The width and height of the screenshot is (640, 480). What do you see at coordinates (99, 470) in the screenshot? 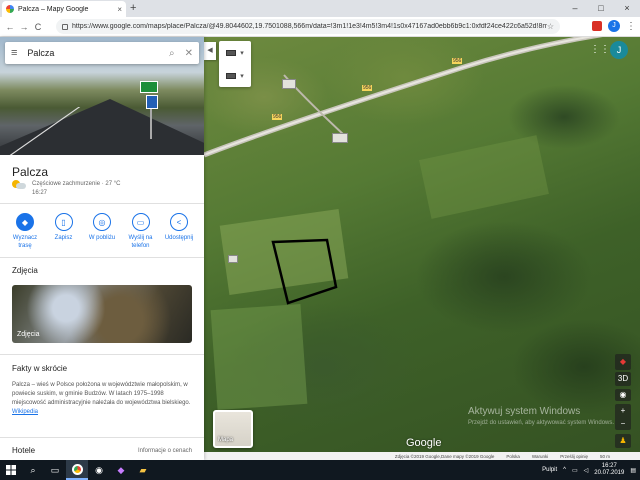
I see `steam-taskbar-icon: ◉` at bounding box center [99, 470].